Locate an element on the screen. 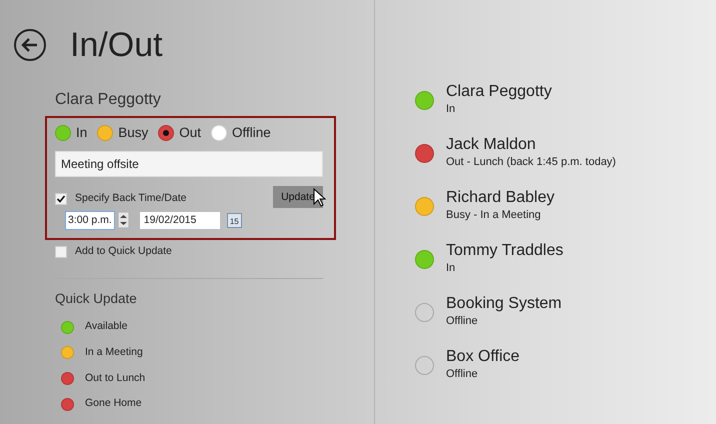 The width and height of the screenshot is (716, 424). checkbox-label: Specify Back Time/Date is located at coordinates (130, 198).